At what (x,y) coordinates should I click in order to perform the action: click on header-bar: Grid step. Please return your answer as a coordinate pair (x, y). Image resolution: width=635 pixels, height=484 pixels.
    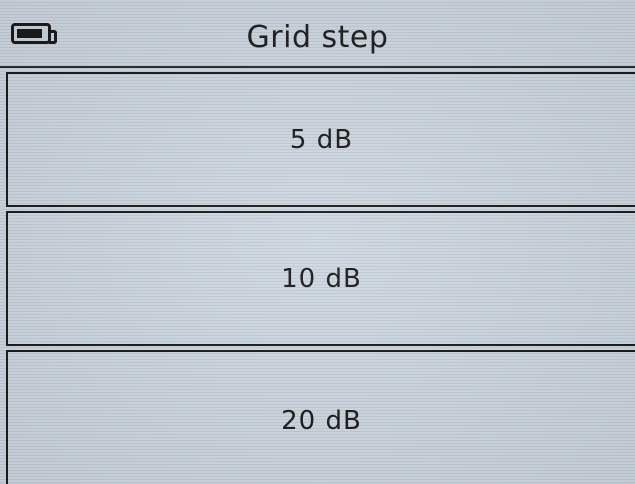
    Looking at the image, I should click on (317, 41).